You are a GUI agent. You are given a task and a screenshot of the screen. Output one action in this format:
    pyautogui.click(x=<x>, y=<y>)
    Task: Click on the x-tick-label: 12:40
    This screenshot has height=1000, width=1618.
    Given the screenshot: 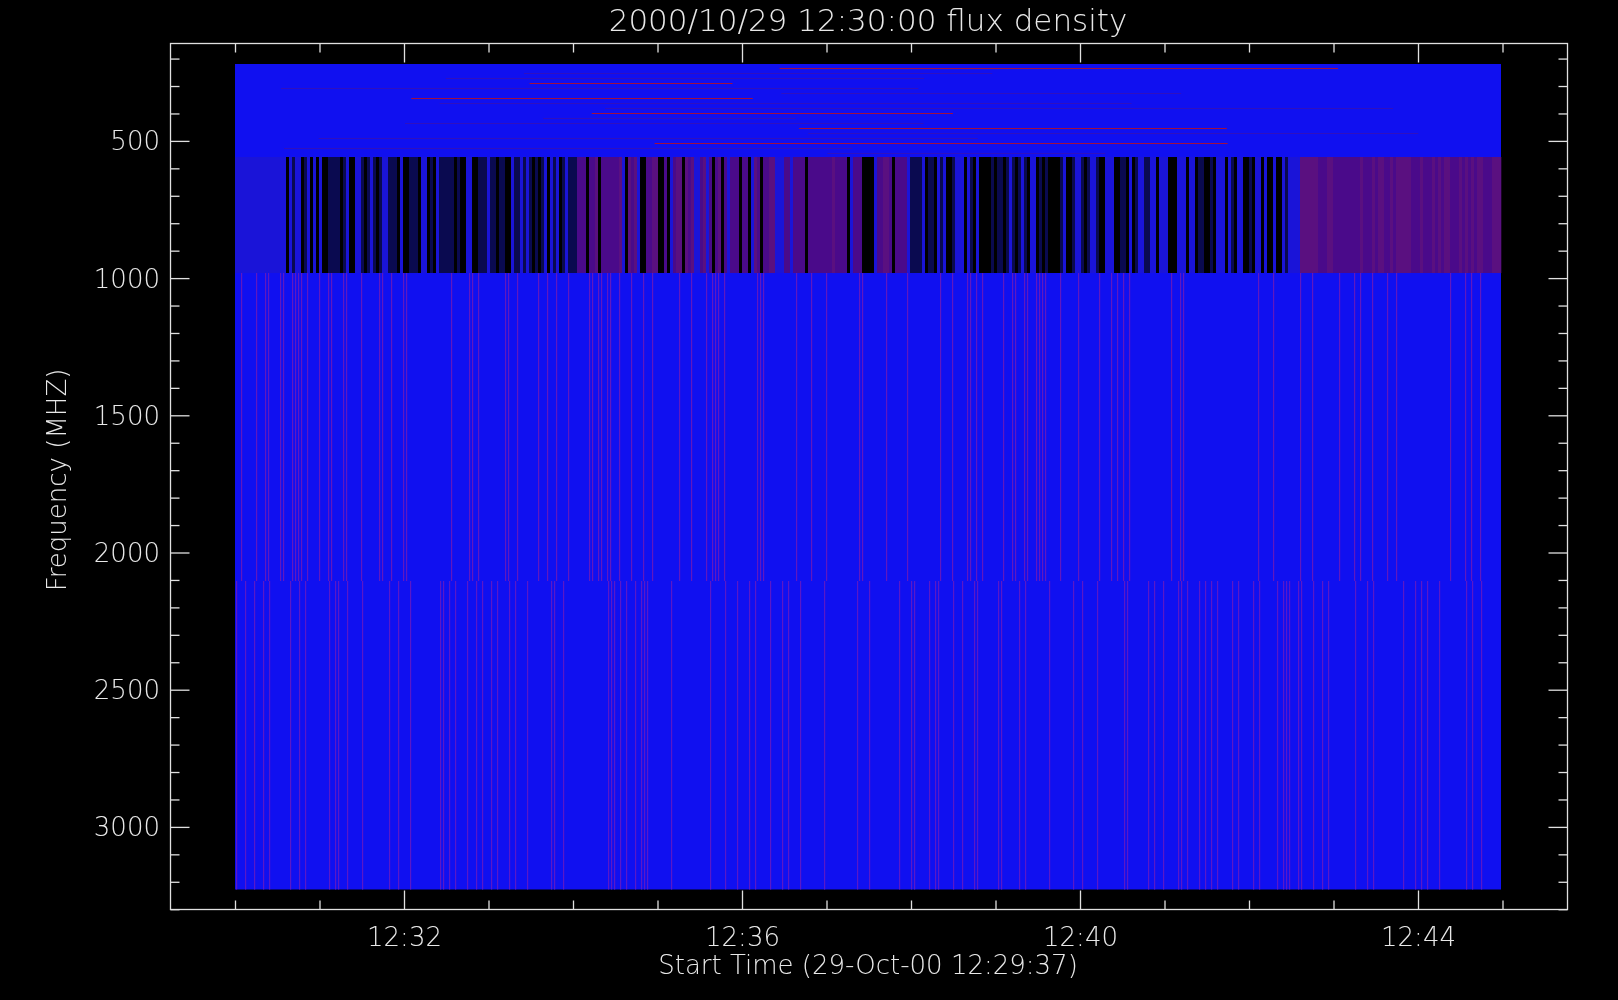 What is the action you would take?
    pyautogui.click(x=1080, y=937)
    